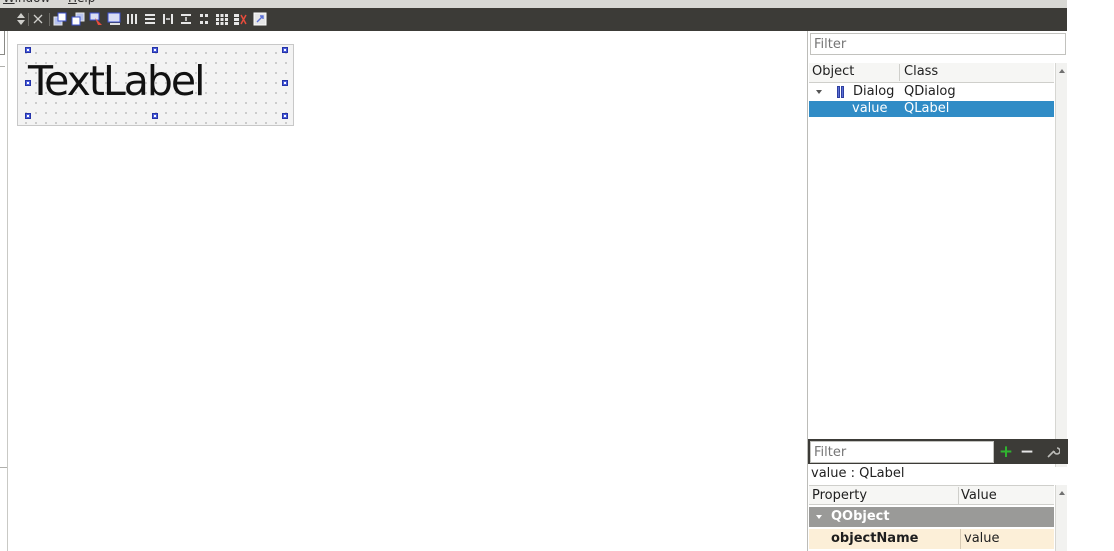  I want to click on object-tree-scrollbar, so click(1061, 265).